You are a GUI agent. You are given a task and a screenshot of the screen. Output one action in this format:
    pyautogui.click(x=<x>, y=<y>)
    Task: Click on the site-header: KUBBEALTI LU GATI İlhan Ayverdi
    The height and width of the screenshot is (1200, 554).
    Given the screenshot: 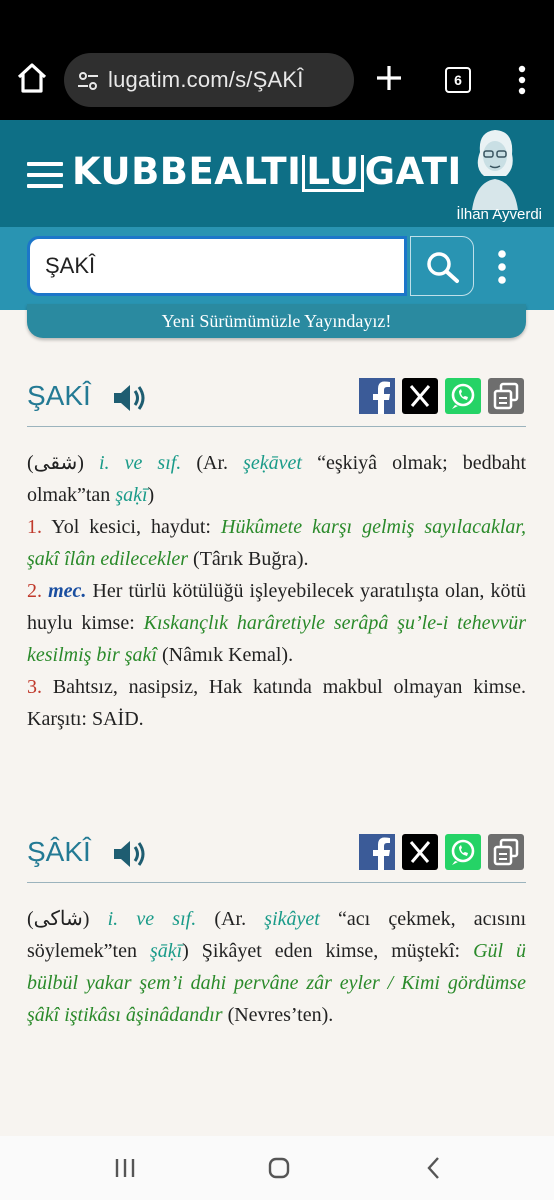 What is the action you would take?
    pyautogui.click(x=277, y=173)
    